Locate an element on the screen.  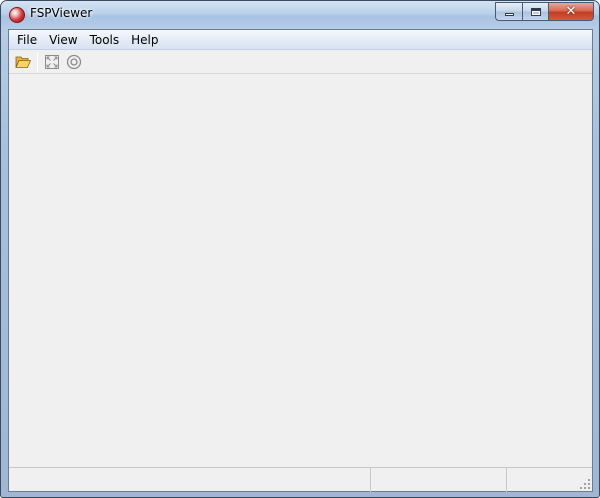
close-icon: ✕ is located at coordinates (571, 11).